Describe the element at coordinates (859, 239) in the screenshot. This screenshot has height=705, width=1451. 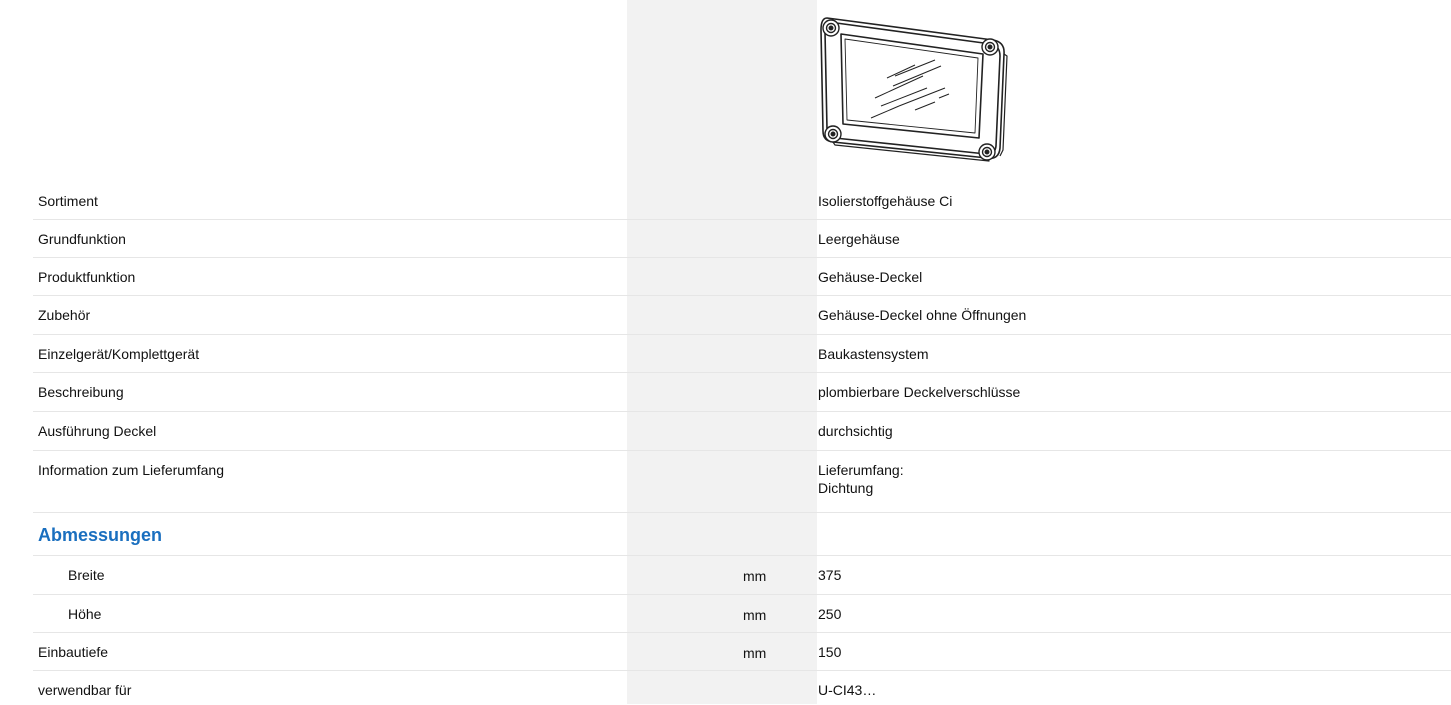
I see `row-value: Leergehäuse` at that location.